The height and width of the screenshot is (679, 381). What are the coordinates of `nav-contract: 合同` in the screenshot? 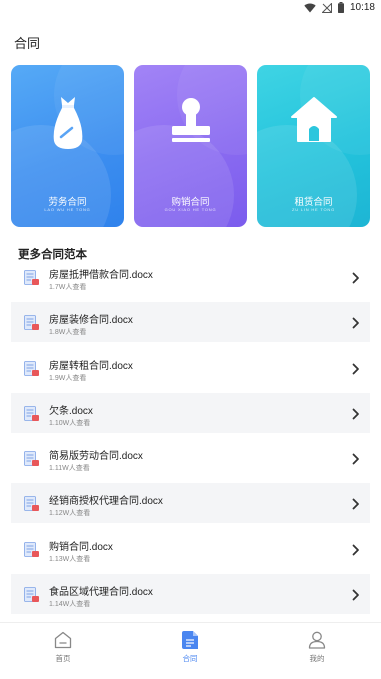 It's located at (190, 647).